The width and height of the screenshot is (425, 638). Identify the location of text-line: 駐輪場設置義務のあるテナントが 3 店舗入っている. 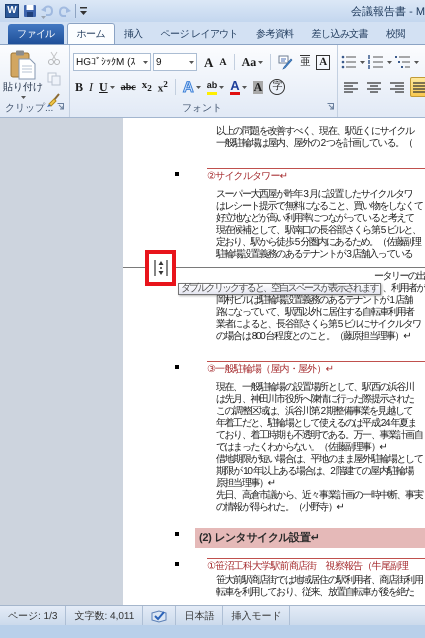
(315, 255).